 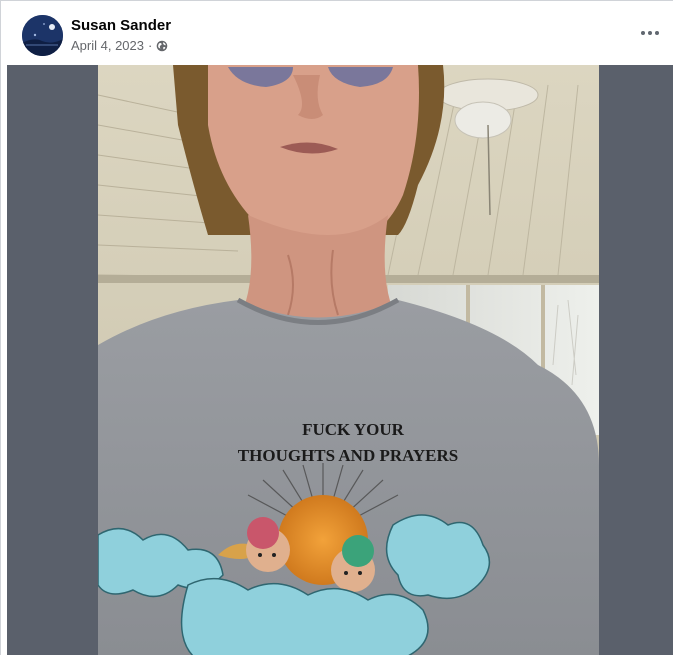 I want to click on shirt-text-line1: FUCK YOUR, so click(x=353, y=429).